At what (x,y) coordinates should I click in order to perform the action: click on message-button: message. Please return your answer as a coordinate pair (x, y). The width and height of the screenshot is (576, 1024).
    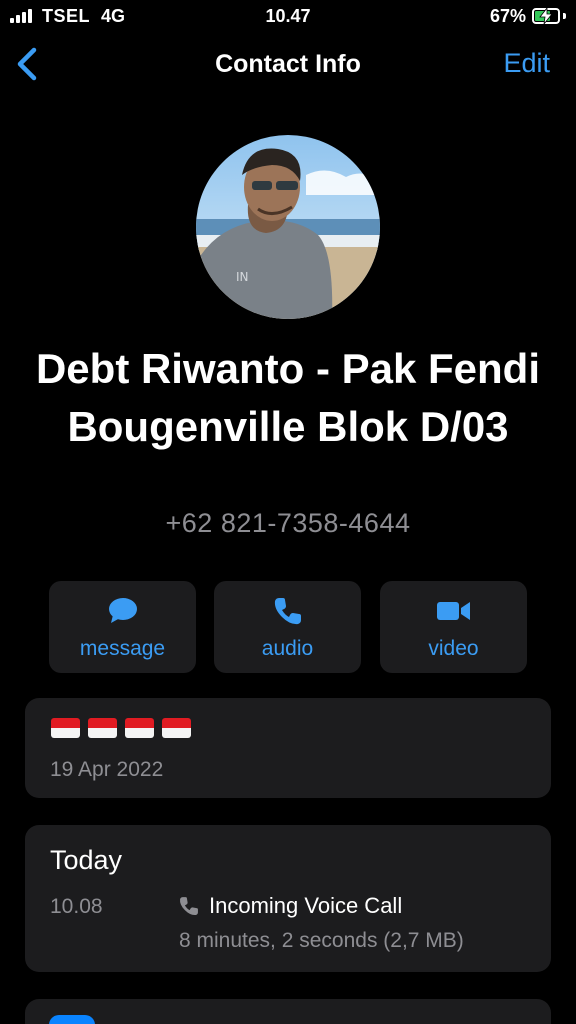
    Looking at the image, I should click on (122, 627).